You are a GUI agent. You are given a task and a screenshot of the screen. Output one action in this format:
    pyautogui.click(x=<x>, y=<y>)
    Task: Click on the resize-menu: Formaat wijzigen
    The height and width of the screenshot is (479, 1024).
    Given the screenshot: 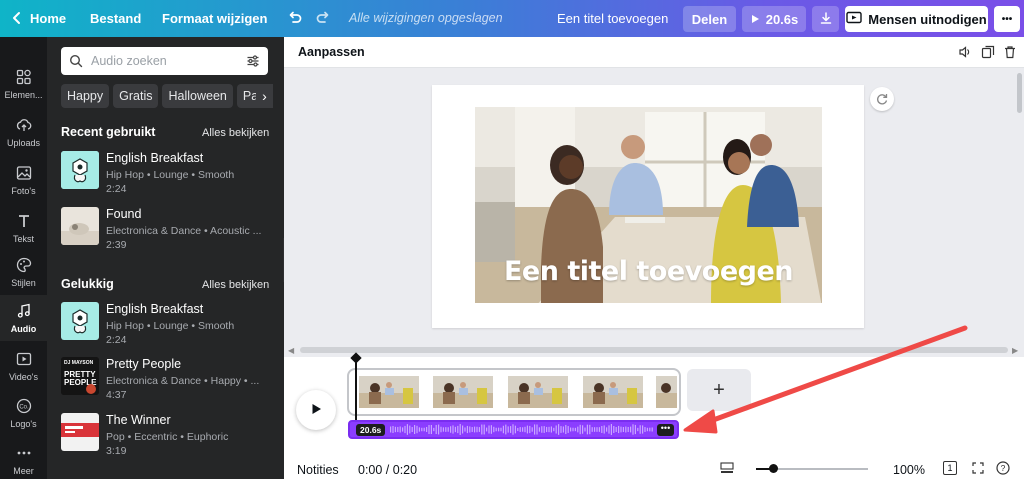 What is the action you would take?
    pyautogui.click(x=214, y=18)
    